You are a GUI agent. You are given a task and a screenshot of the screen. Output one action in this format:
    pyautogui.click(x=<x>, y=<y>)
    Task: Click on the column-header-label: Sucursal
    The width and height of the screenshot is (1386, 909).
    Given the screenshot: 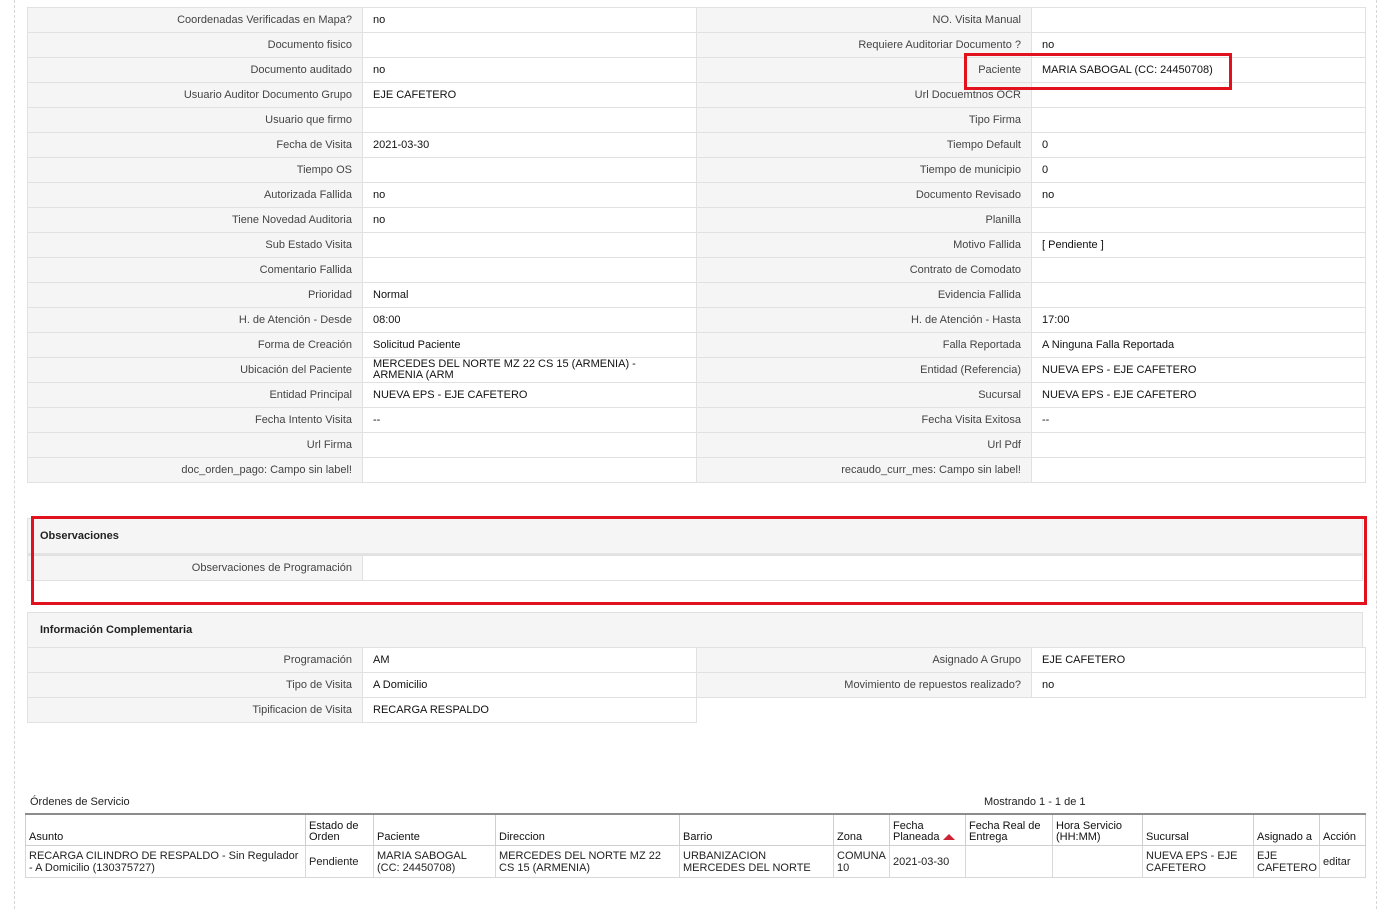 What is the action you would take?
    pyautogui.click(x=1167, y=837)
    